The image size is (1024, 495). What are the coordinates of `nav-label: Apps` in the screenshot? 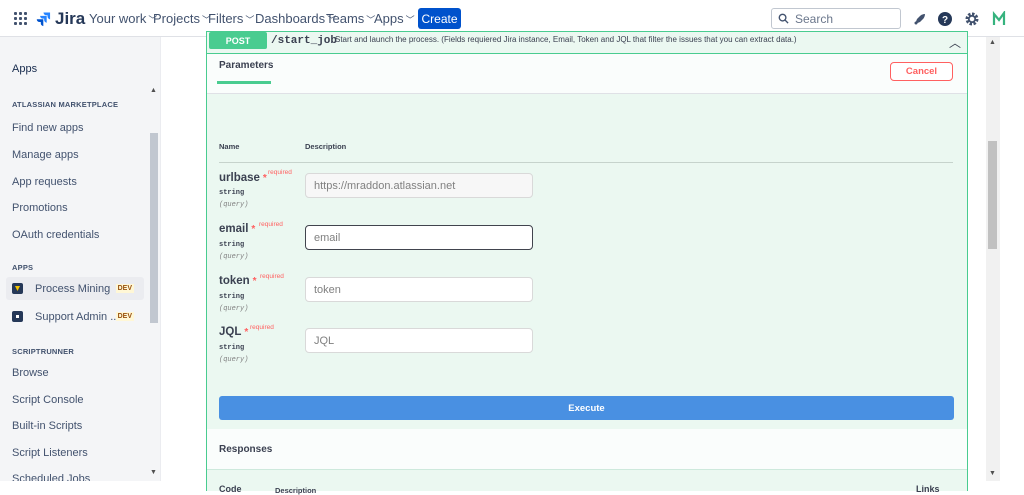 It's located at (389, 18).